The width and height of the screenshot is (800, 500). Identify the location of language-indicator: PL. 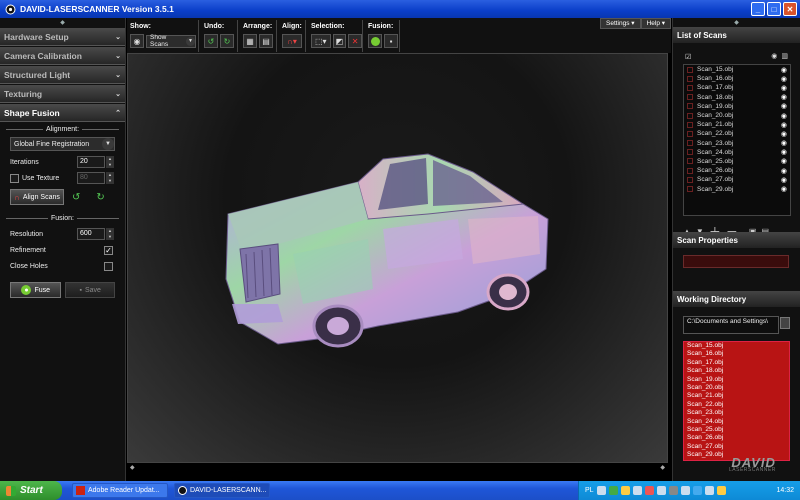
(589, 490).